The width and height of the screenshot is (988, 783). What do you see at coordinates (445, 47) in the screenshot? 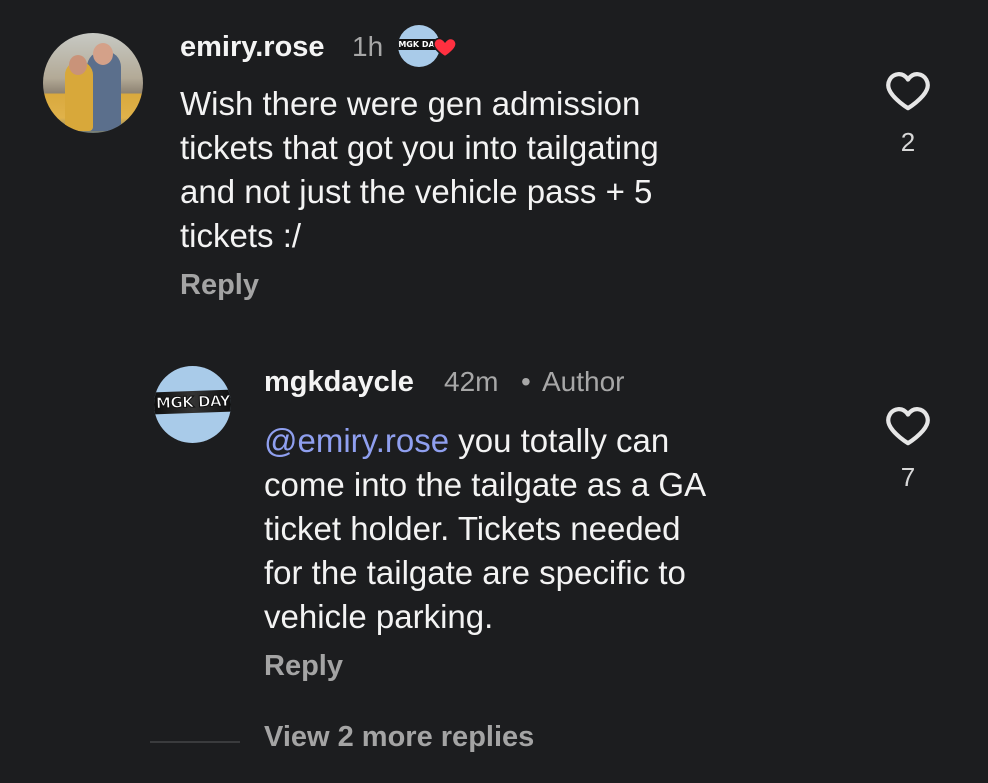
I see `liked-by-author-heart-icon` at bounding box center [445, 47].